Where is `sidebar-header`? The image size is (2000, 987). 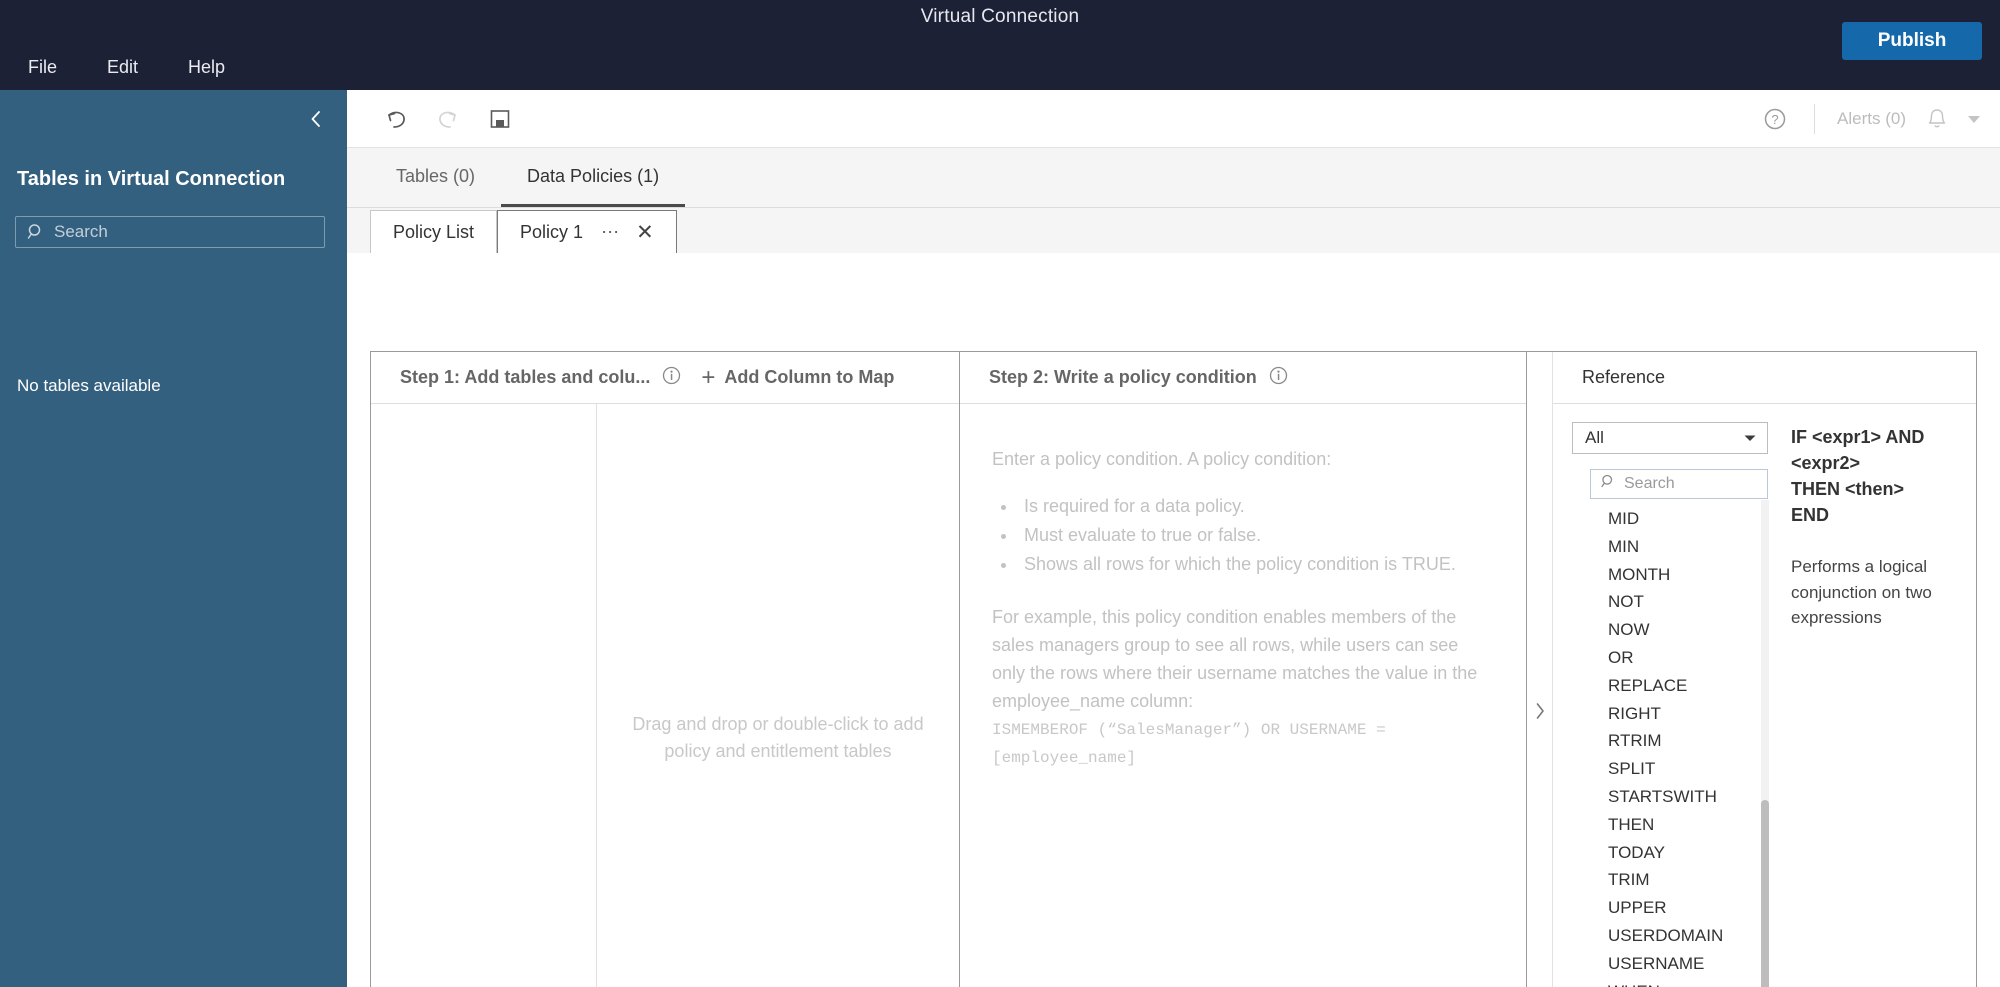
sidebar-header is located at coordinates (173, 119).